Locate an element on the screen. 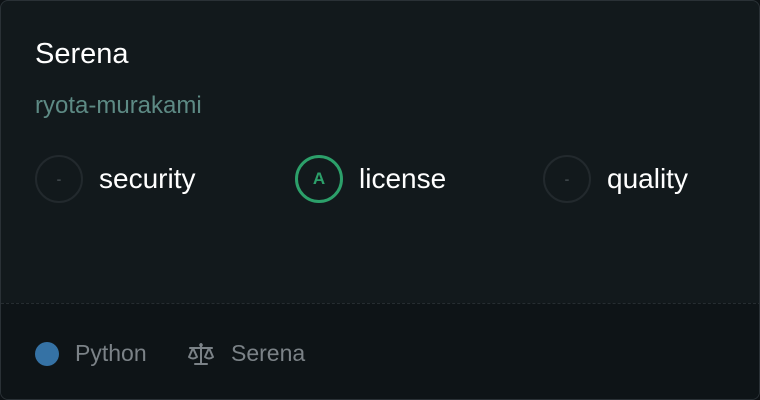  score-quality: - quality is located at coordinates (615, 179).